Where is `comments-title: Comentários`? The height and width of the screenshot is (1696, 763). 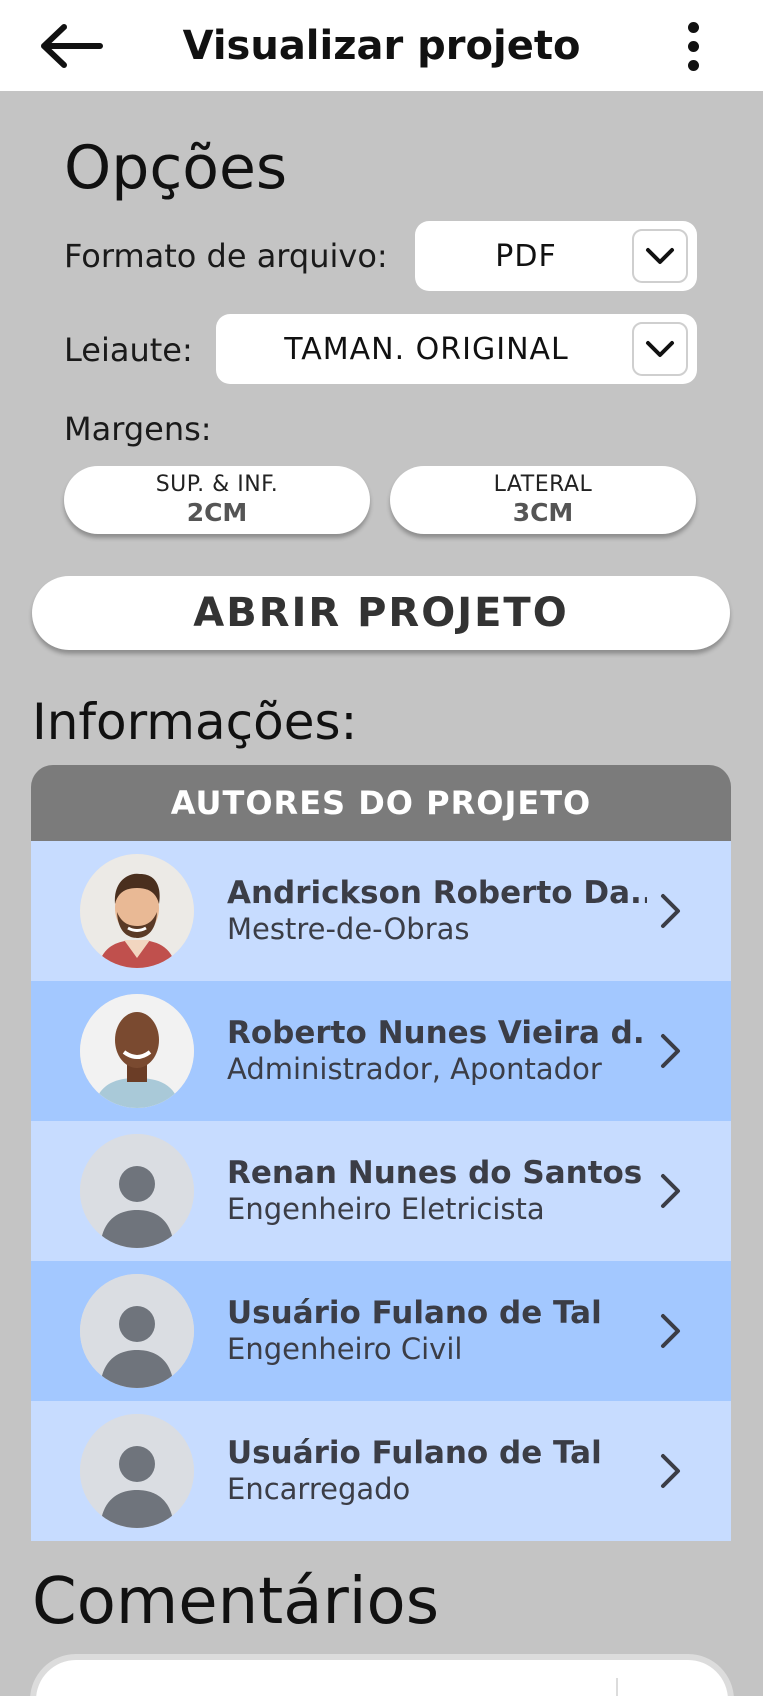
comments-title: Comentários is located at coordinates (236, 1602).